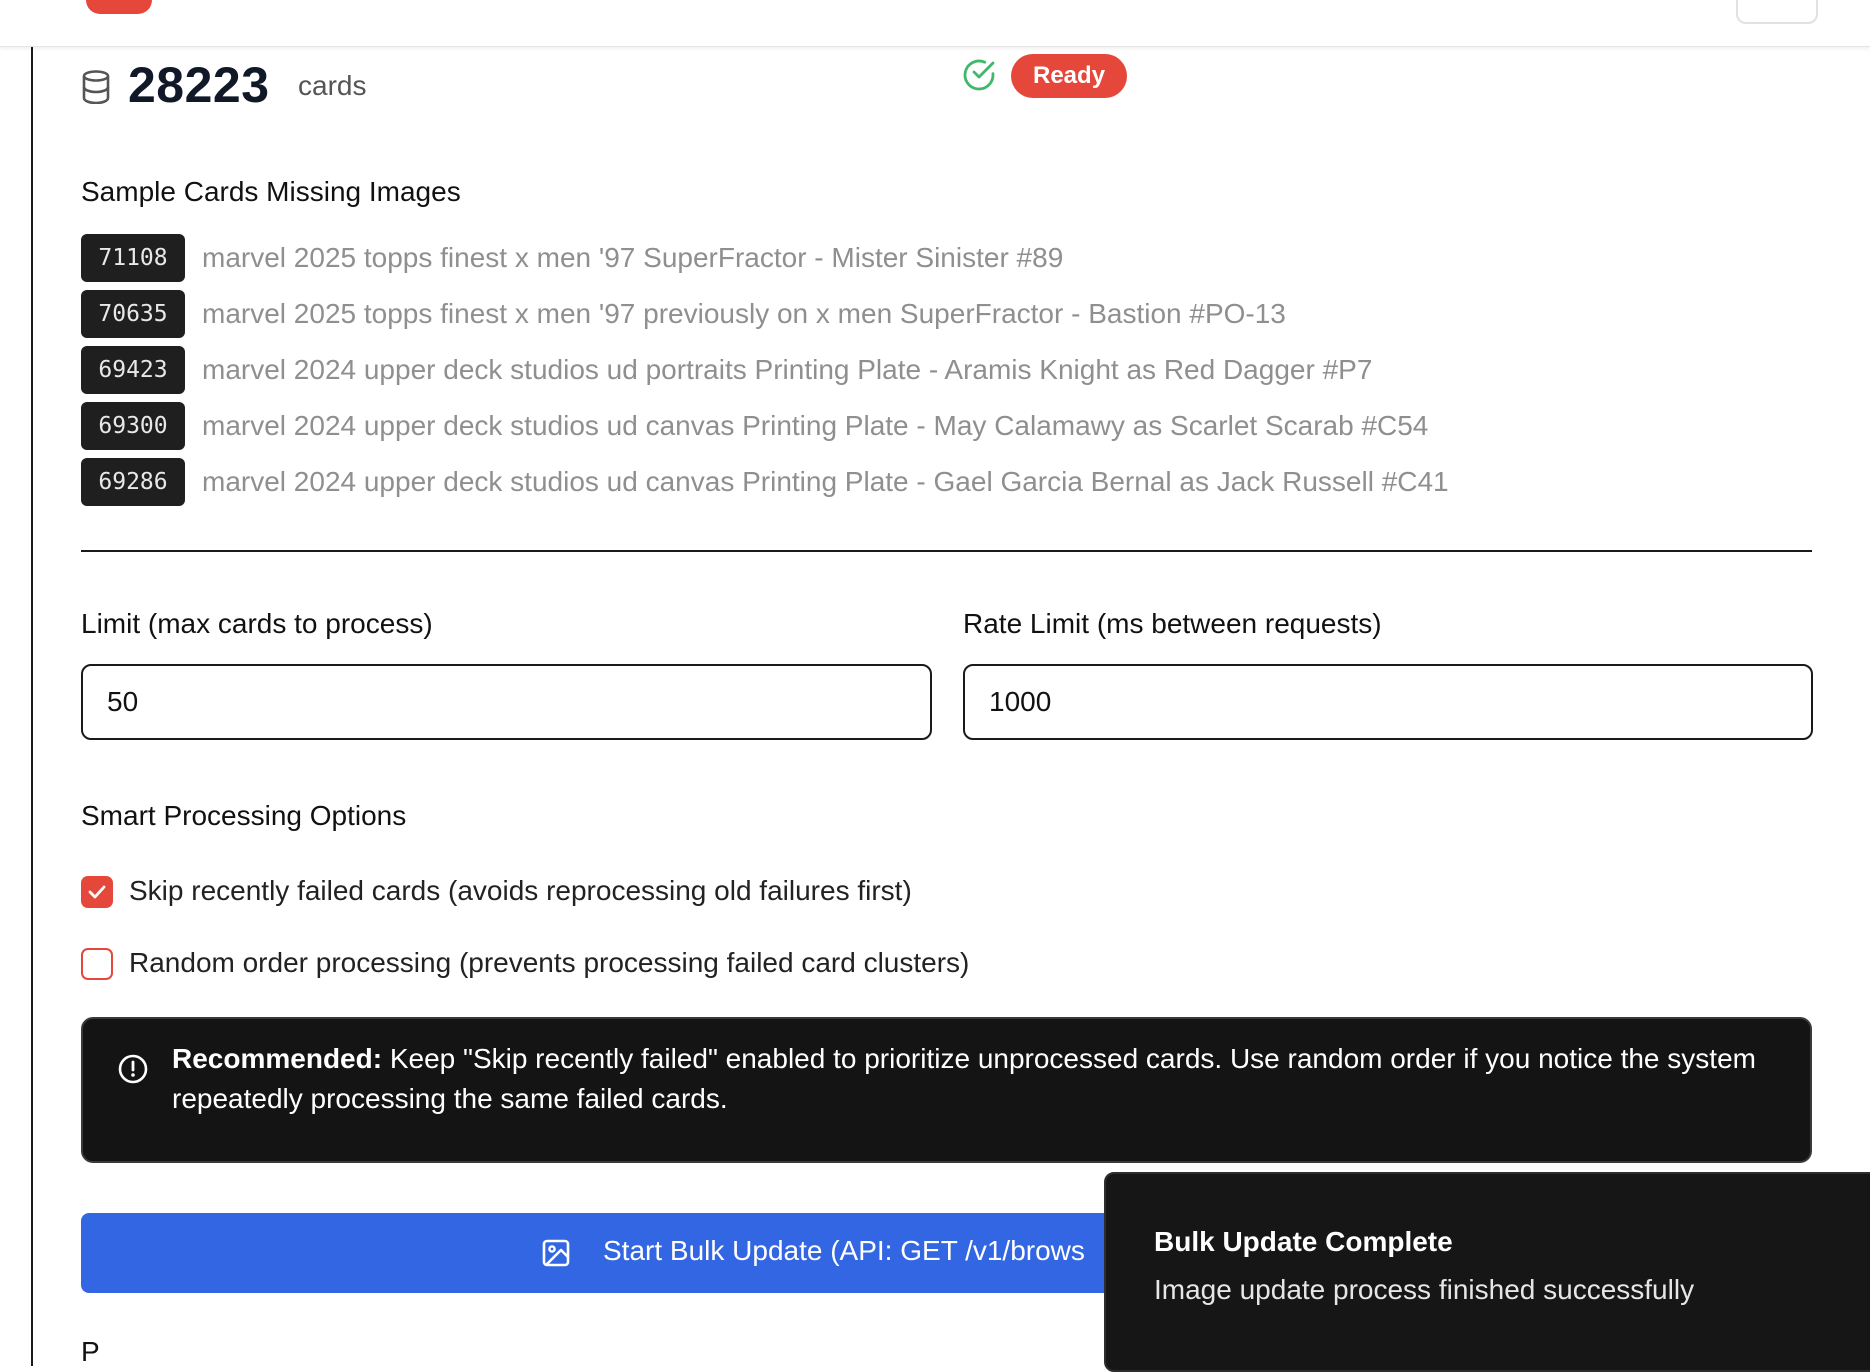 This screenshot has width=1870, height=1372. Describe the element at coordinates (96, 87) in the screenshot. I see `database-icon` at that location.